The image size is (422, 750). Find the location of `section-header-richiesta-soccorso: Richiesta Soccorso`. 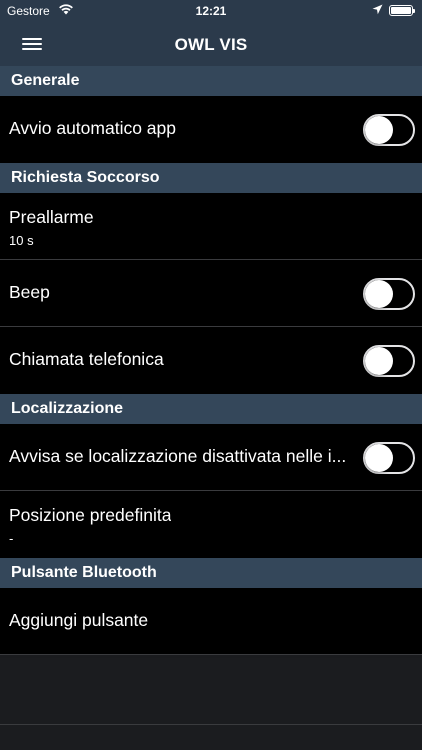

section-header-richiesta-soccorso: Richiesta Soccorso is located at coordinates (211, 178).